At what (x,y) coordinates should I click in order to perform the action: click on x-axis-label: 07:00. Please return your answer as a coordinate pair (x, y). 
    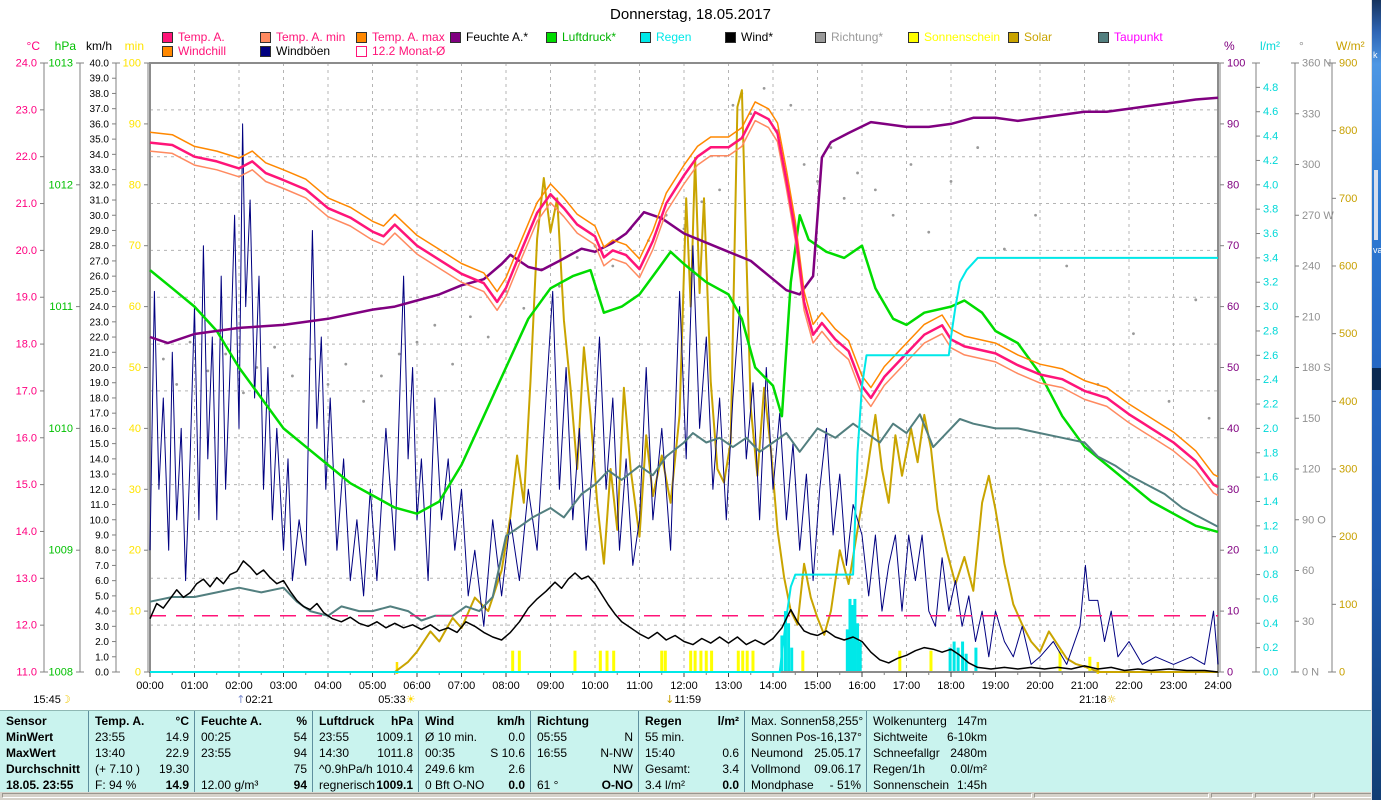
    Looking at the image, I should click on (462, 686).